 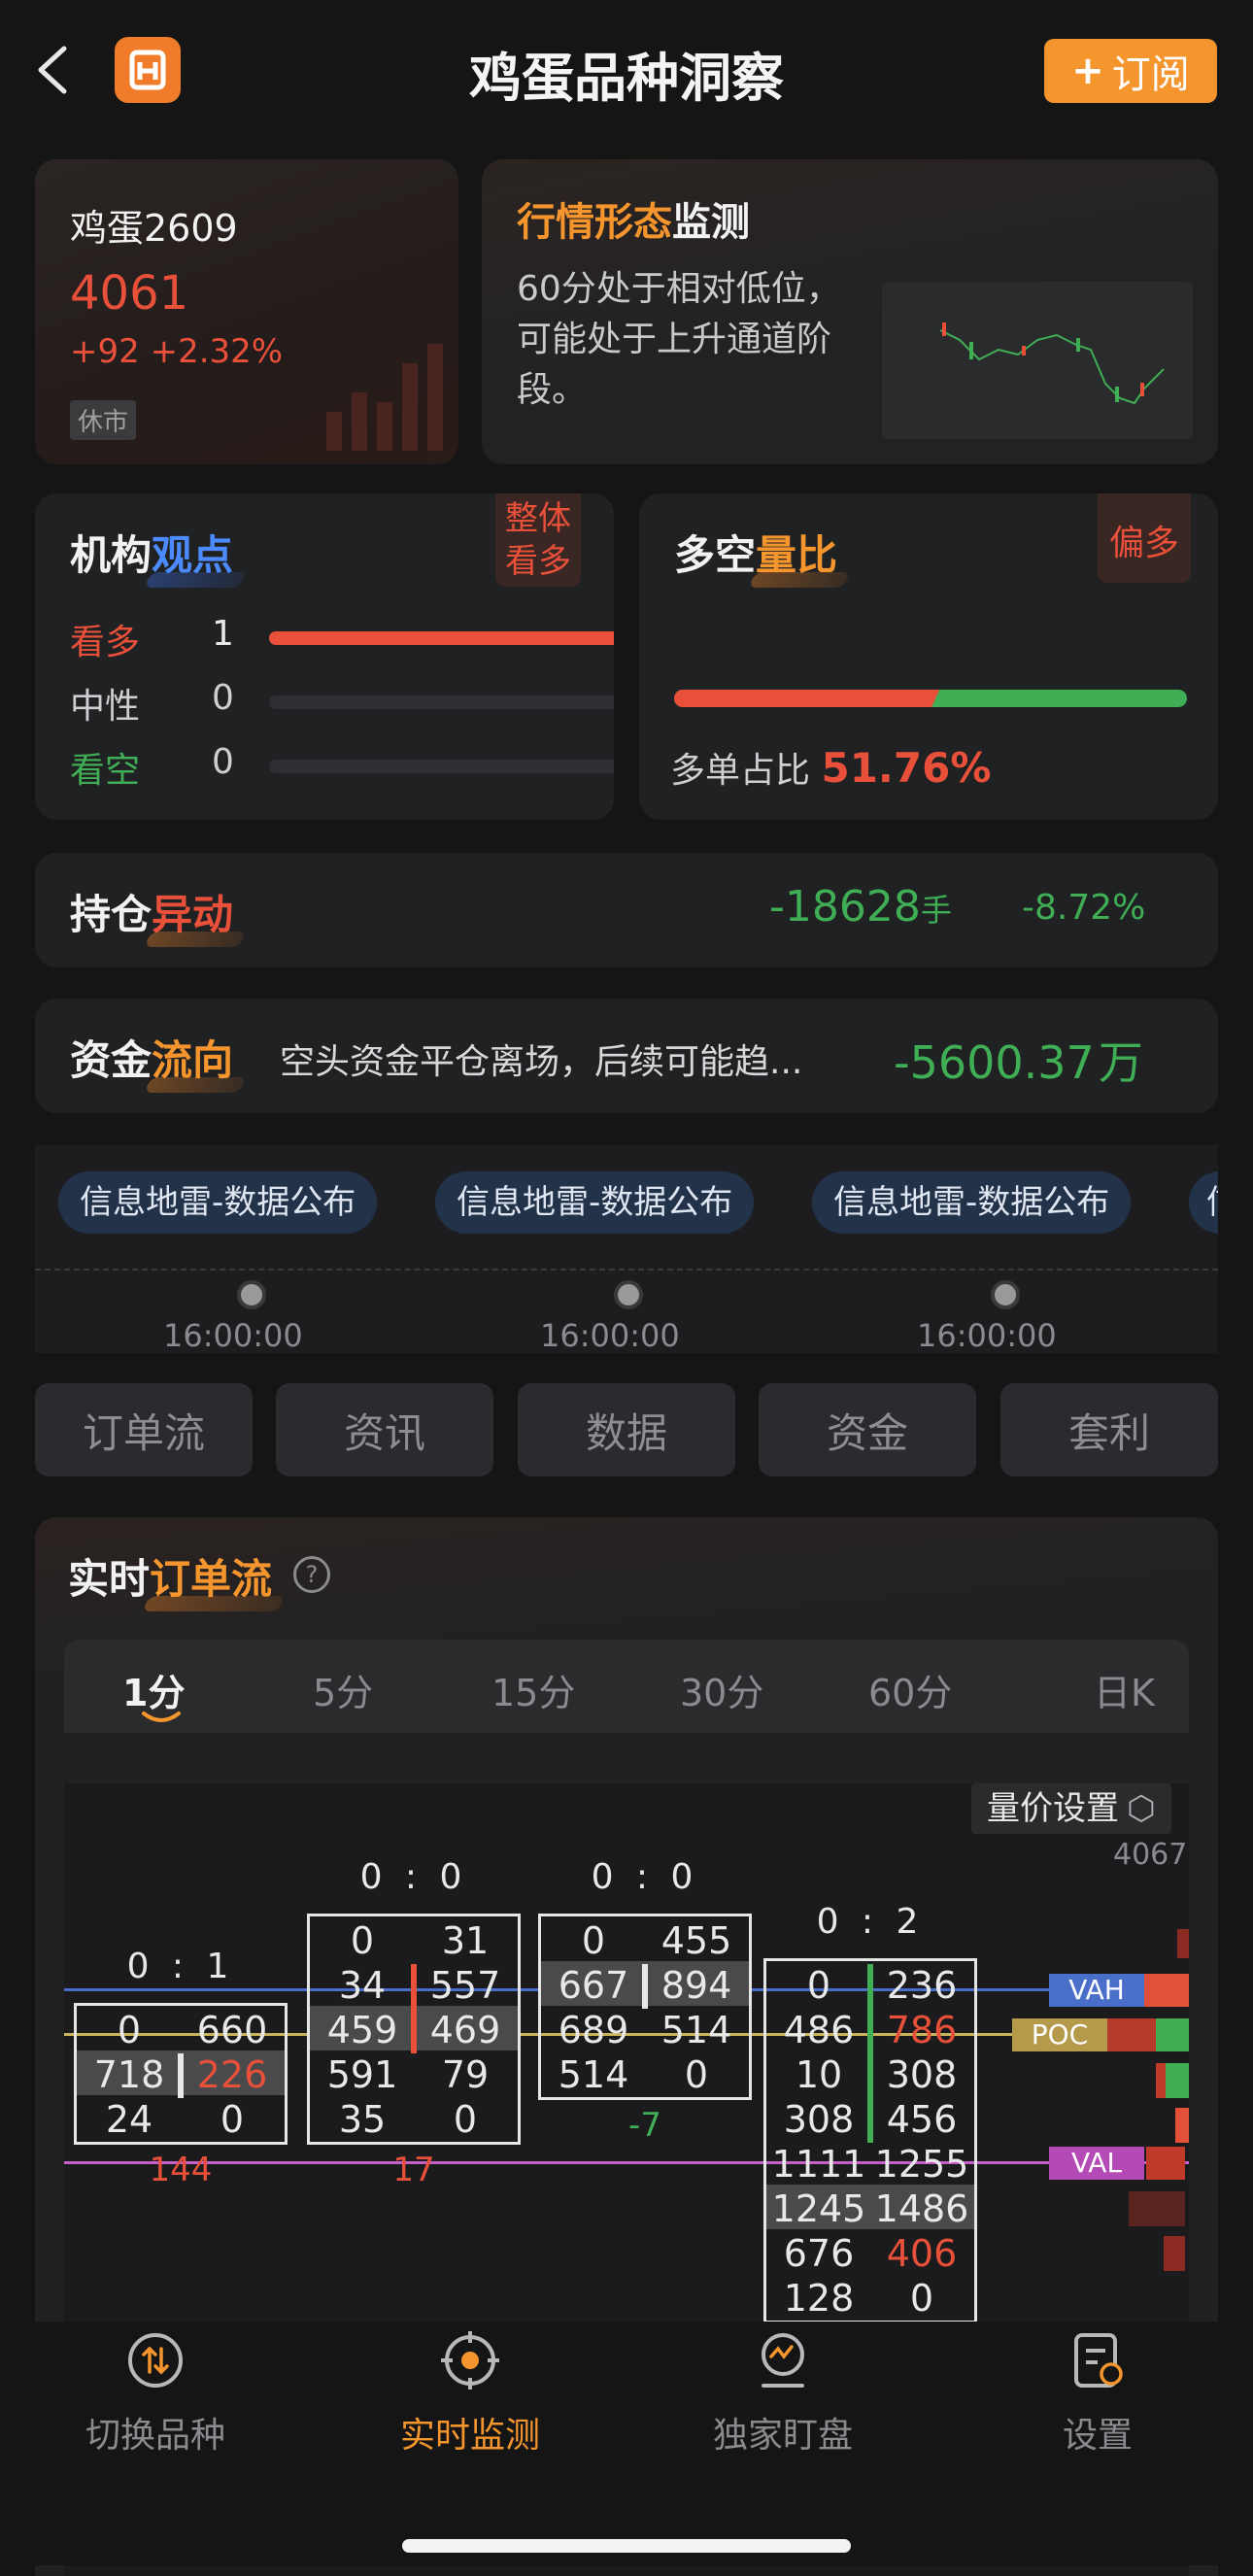 I want to click on event-tag: 信息地雷-数据公布, so click(x=218, y=1202).